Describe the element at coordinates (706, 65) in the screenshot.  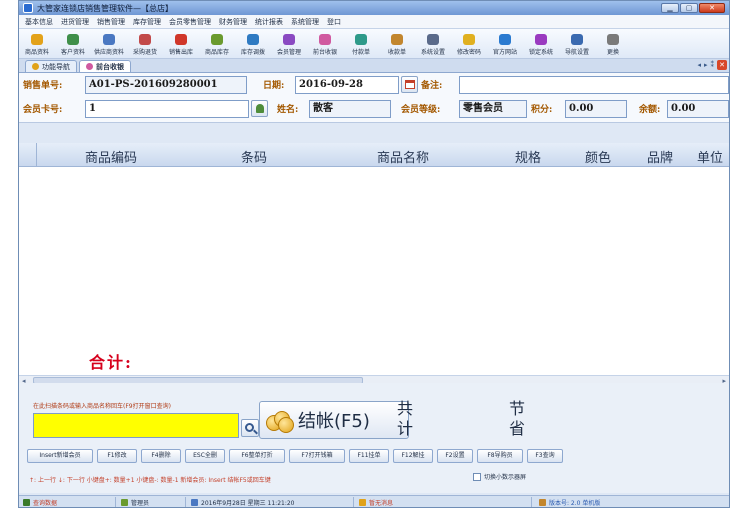
I see `tab-next-icon: ▸` at that location.